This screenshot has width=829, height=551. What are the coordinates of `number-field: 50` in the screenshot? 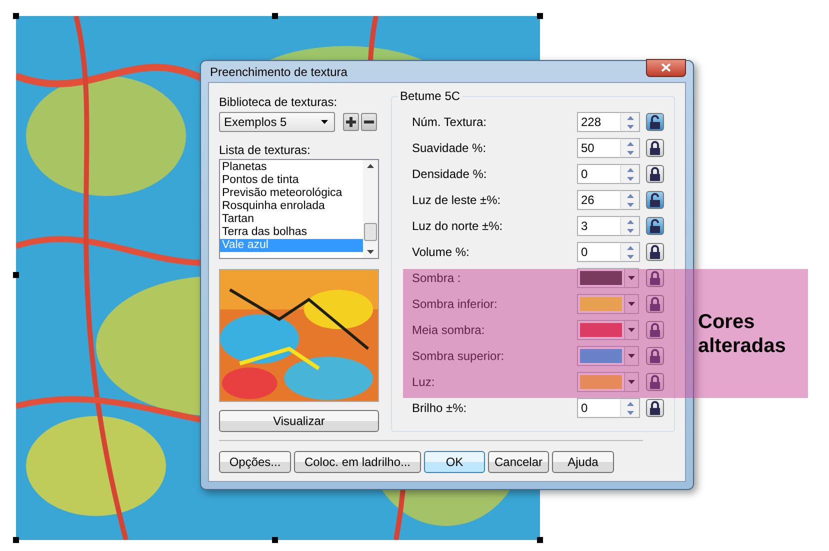 It's located at (598, 148).